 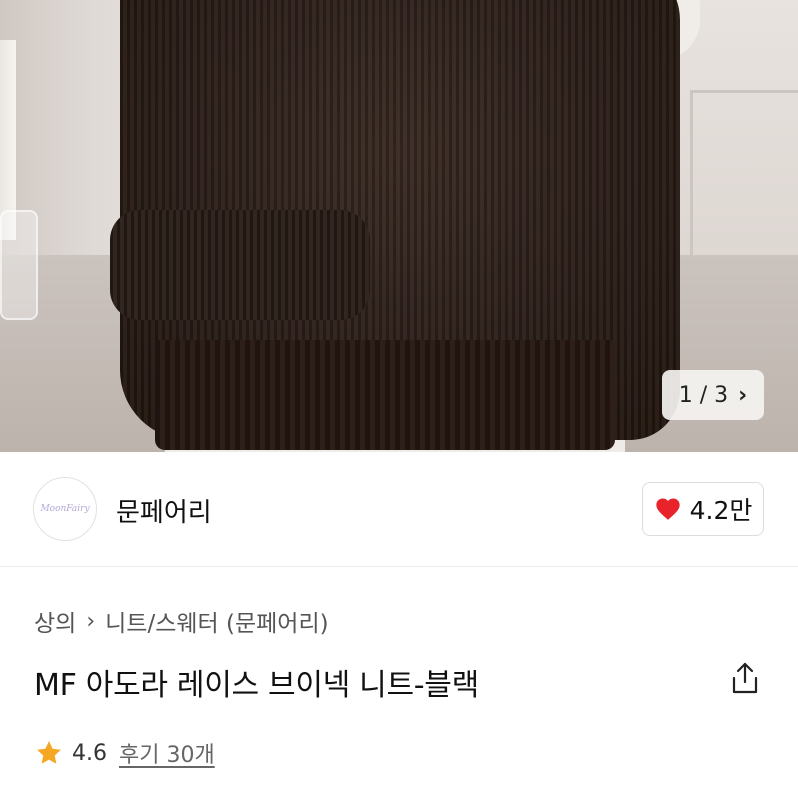 What do you see at coordinates (385, 395) in the screenshot?
I see `image-sweater-hem` at bounding box center [385, 395].